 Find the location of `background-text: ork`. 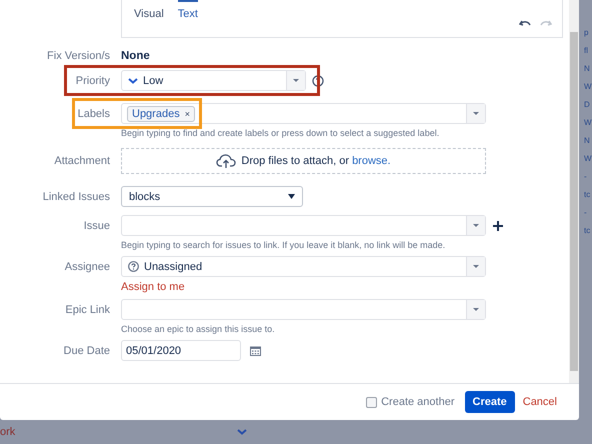

background-text: ork is located at coordinates (8, 432).